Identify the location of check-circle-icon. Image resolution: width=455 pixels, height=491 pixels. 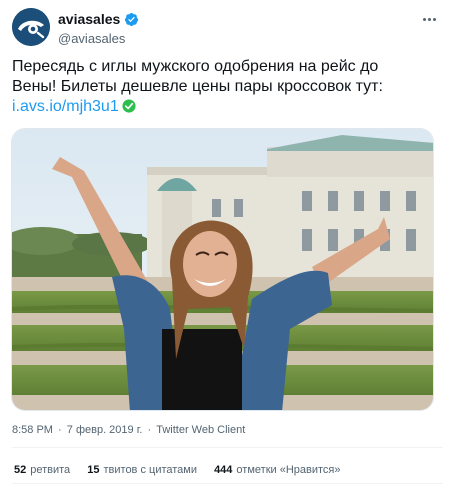
(129, 106).